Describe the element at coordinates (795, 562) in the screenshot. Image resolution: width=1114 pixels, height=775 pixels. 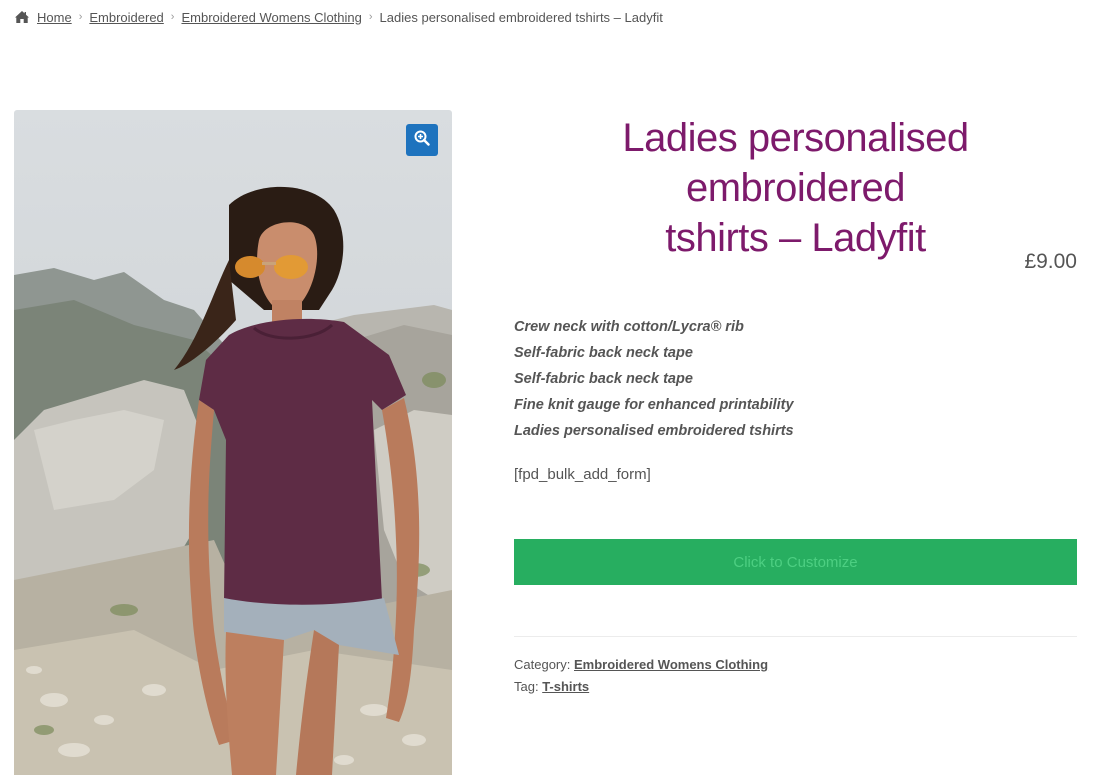
I see `customize-button: Click to Customize` at that location.